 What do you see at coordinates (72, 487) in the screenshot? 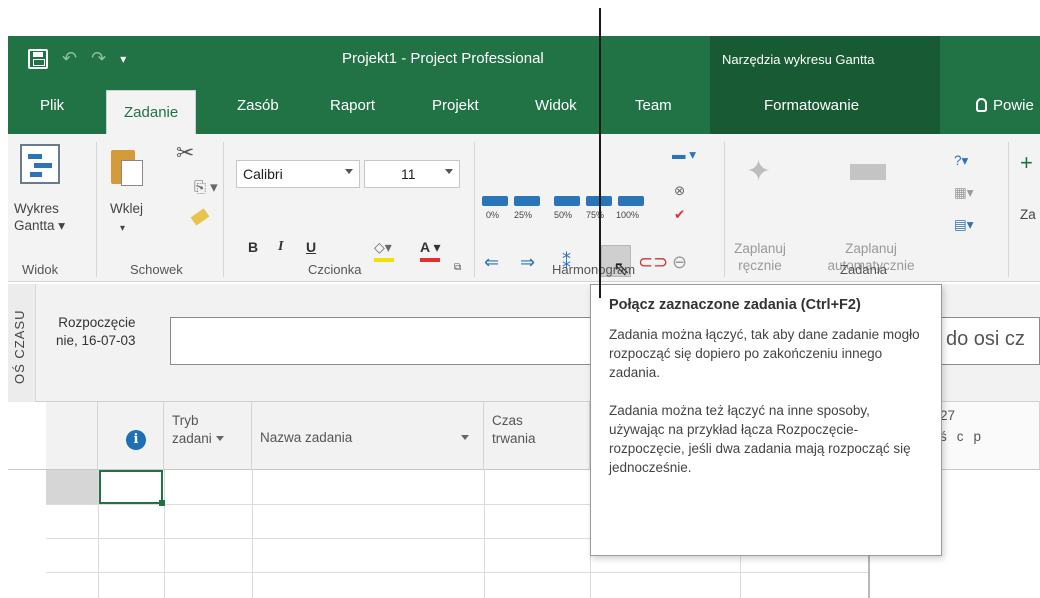
I see `row-header-selected` at bounding box center [72, 487].